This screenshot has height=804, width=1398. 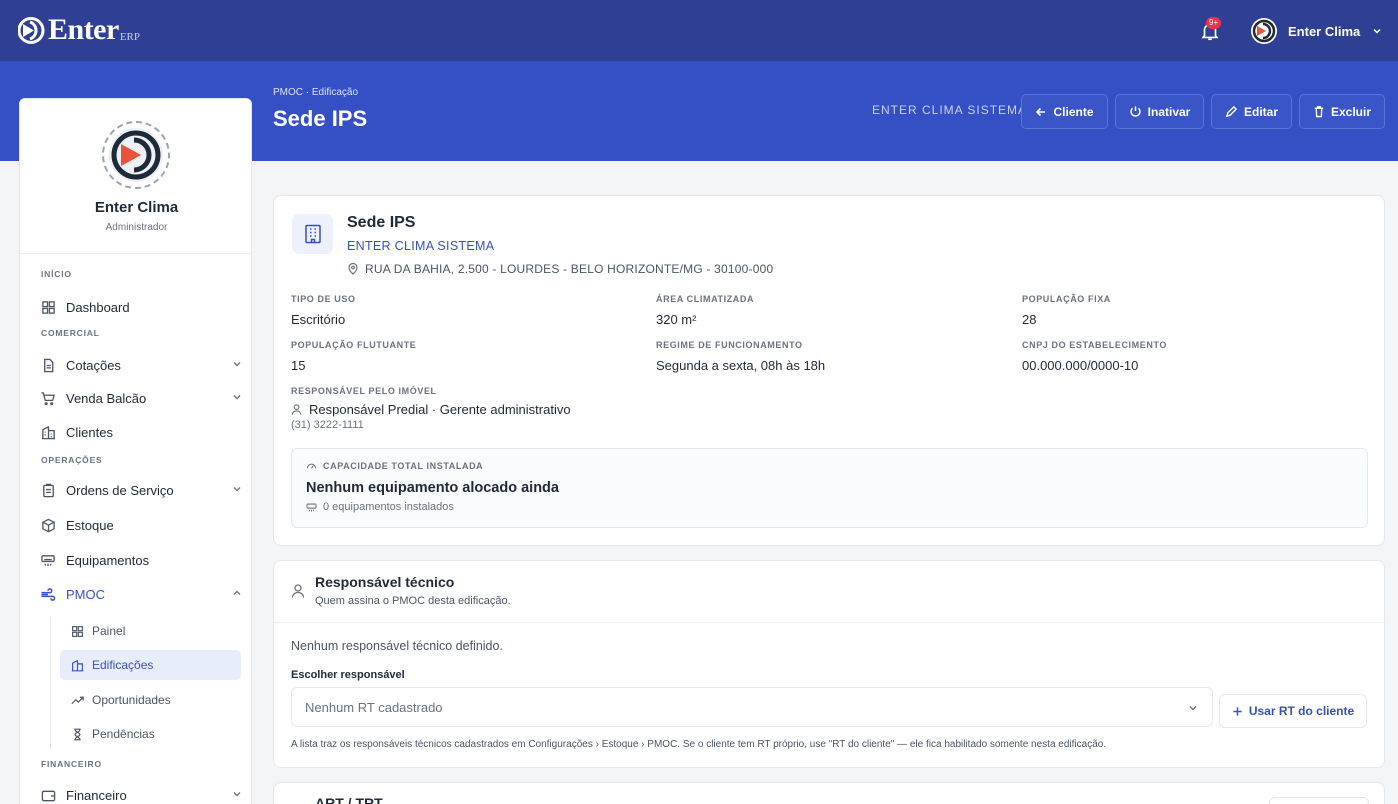 I want to click on plus-icon, so click(x=1237, y=711).